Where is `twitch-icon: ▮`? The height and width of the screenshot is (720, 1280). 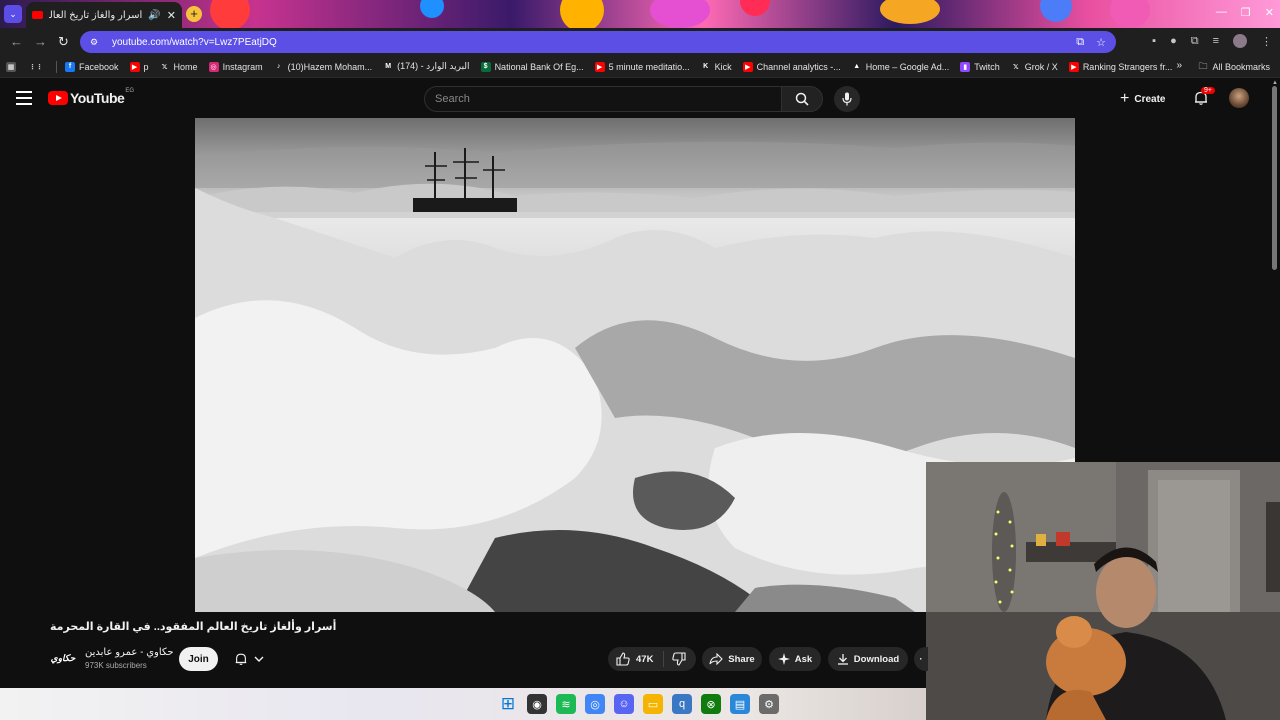
twitch-icon: ▮ is located at coordinates (965, 66).